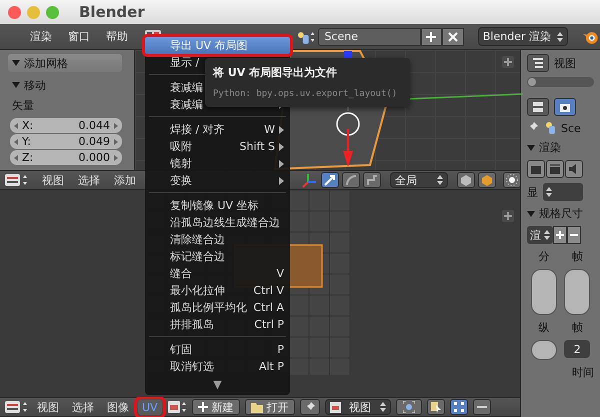 The width and height of the screenshot is (600, 417). I want to click on menu-item: 沿孤岛边线生成缝合边, so click(217, 222).